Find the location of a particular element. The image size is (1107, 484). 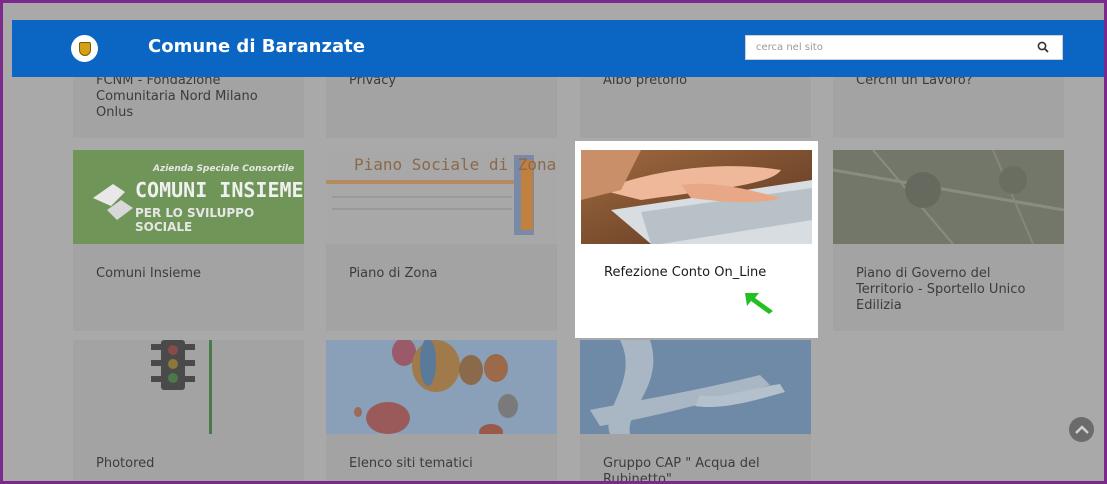

card-siti-tematici: Elenco siti tematici is located at coordinates (441, 410).